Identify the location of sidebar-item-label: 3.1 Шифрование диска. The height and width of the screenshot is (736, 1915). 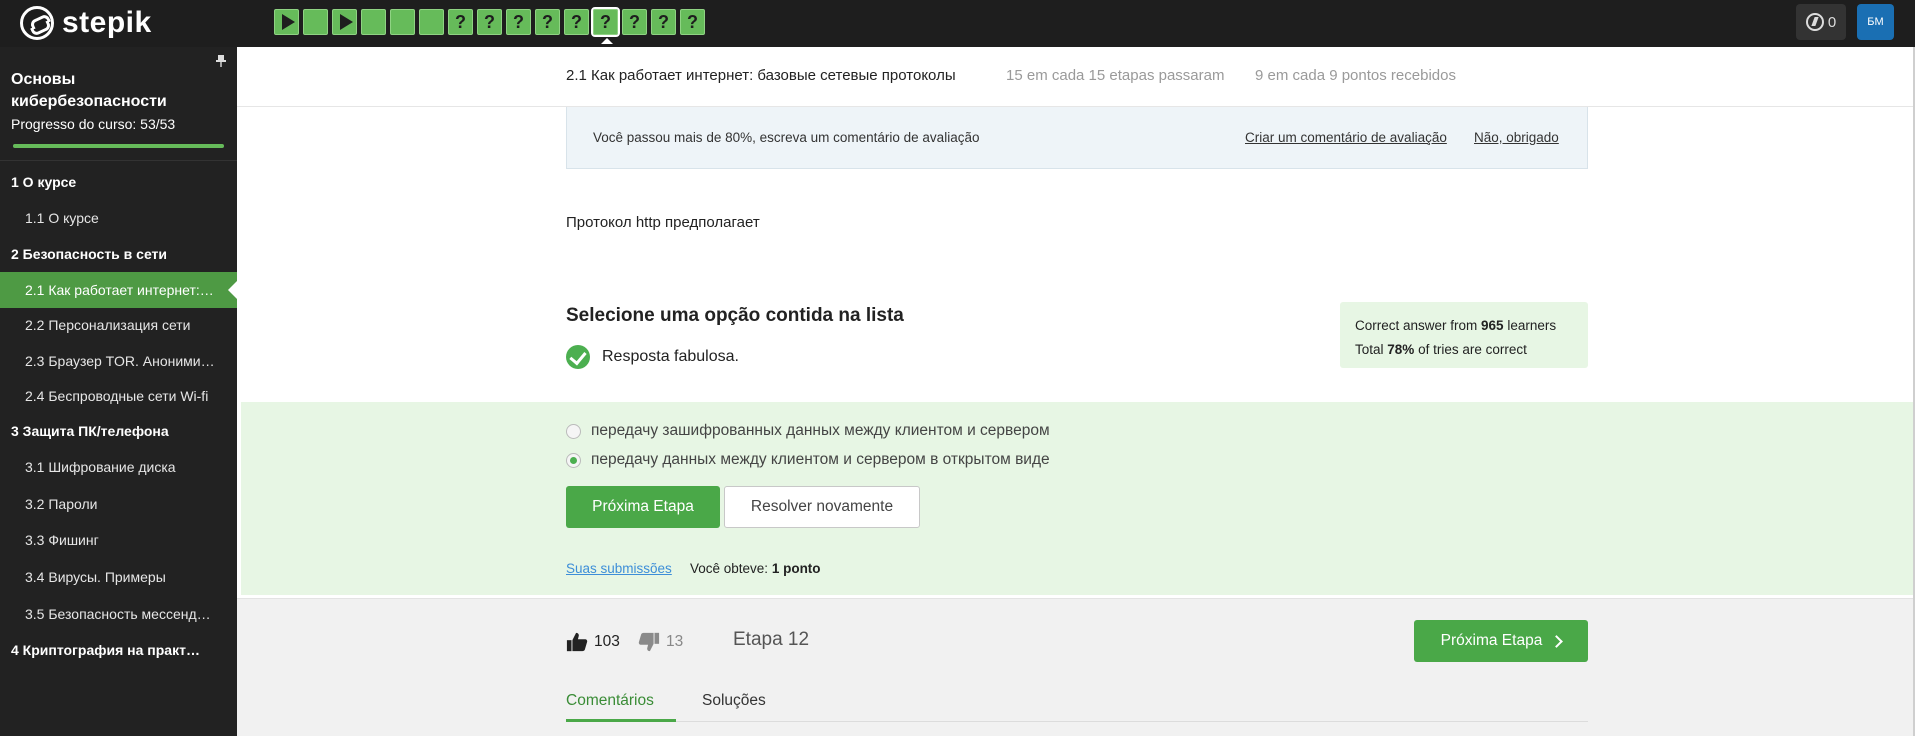
(100, 467).